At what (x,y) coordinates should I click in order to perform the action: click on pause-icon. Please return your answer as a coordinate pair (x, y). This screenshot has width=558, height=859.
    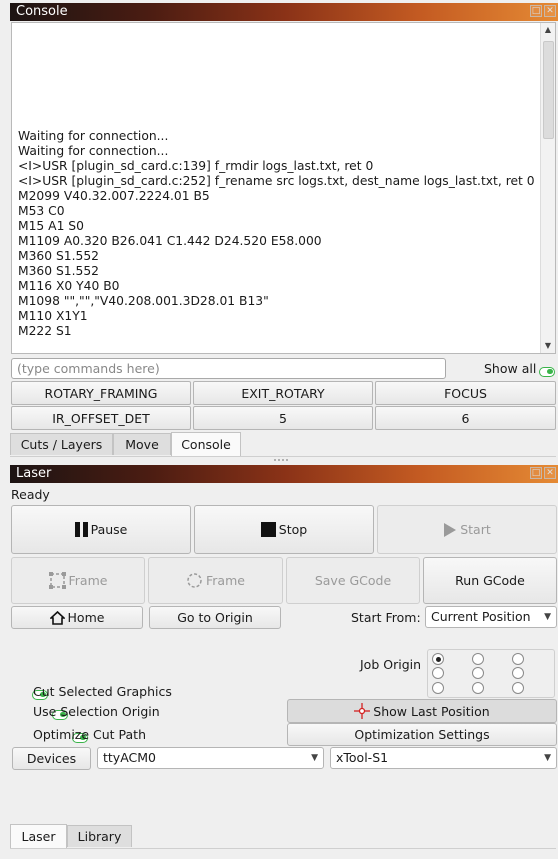
    Looking at the image, I should click on (81, 529).